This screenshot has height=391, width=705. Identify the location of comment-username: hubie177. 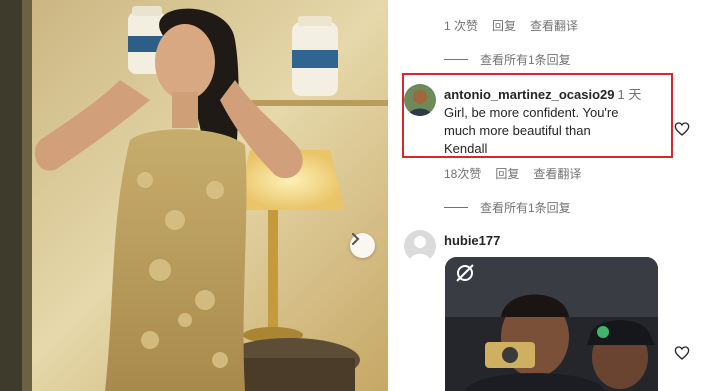
(472, 240).